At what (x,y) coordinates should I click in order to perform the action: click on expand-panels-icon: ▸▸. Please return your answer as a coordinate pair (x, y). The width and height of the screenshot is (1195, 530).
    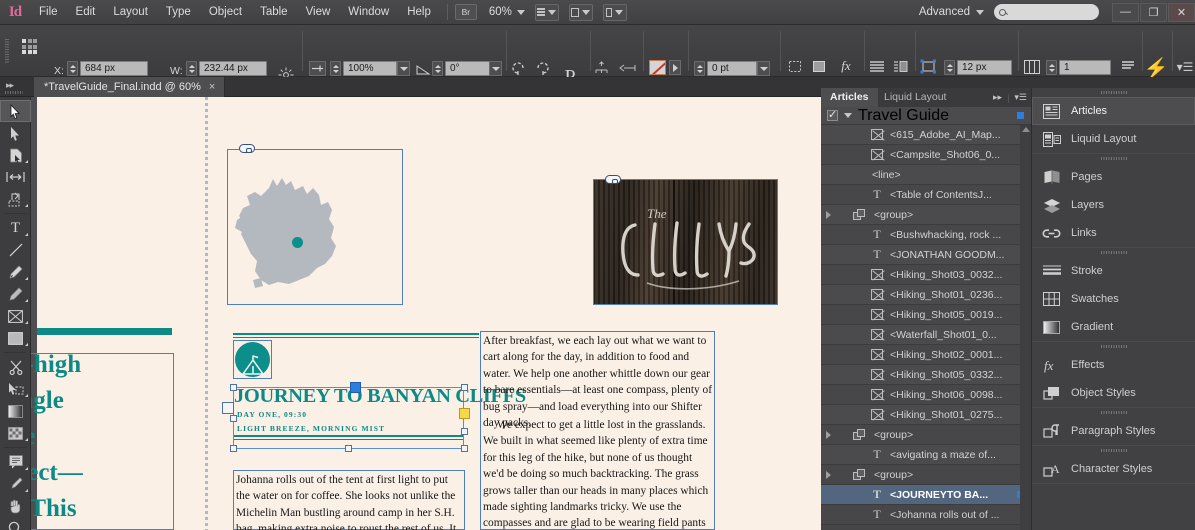
    Looking at the image, I should click on (10, 85).